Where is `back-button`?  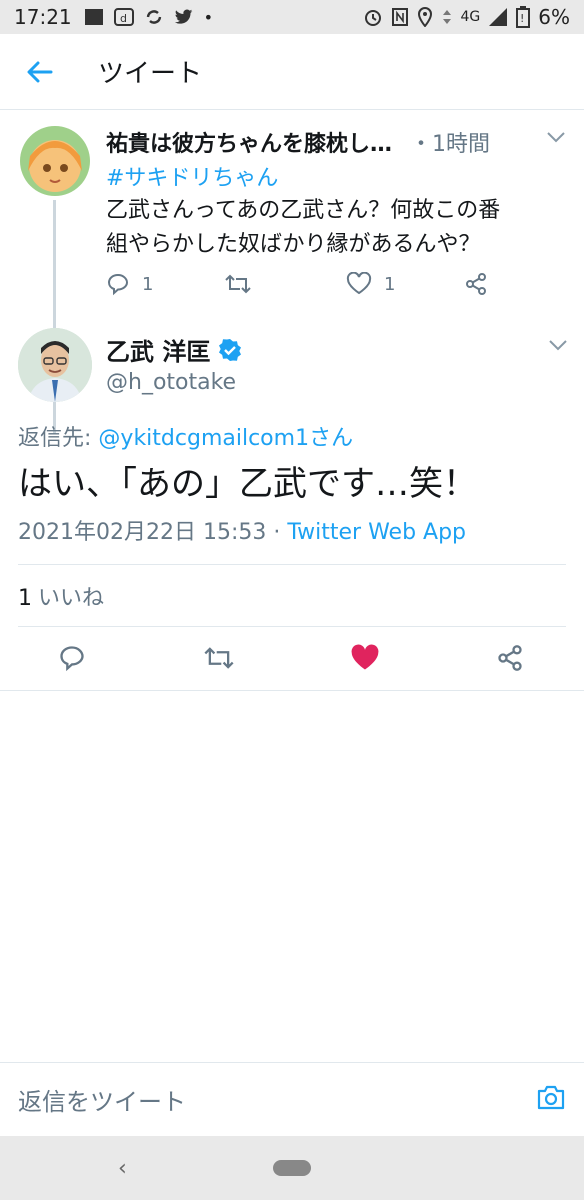 back-button is located at coordinates (40, 72).